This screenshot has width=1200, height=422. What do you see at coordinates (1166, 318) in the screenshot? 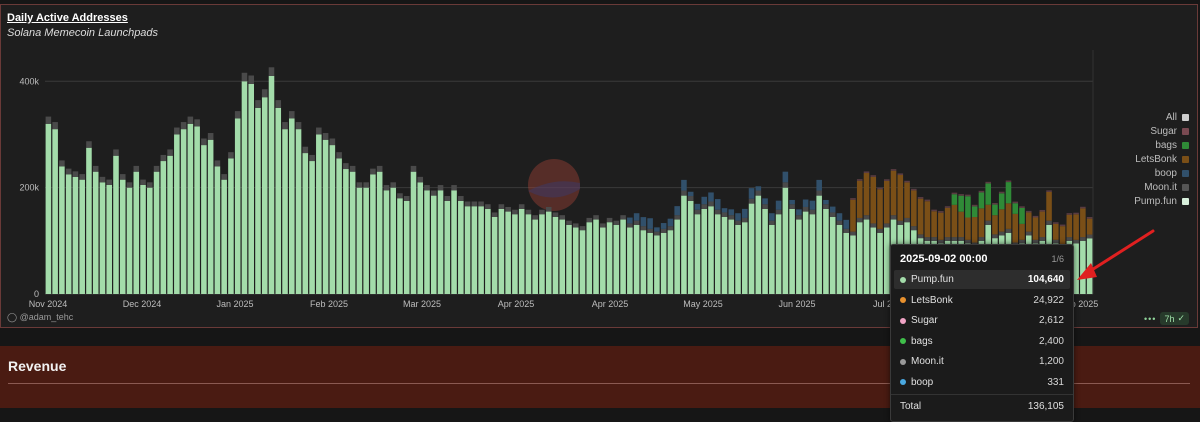
I see `refresh-badge: ••• 7h ✓` at bounding box center [1166, 318].